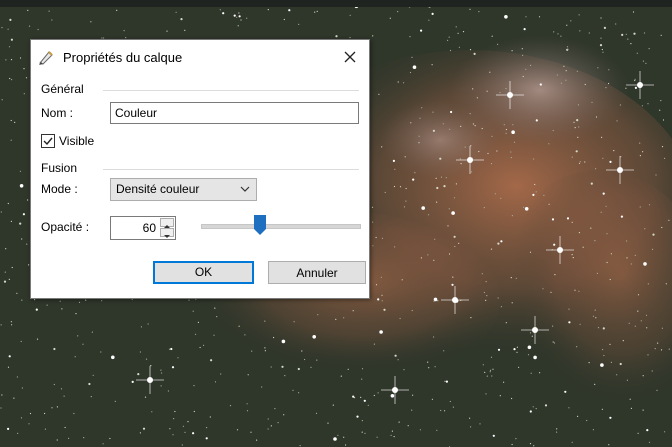  Describe the element at coordinates (200, 57) in the screenshot. I see `title-bar: Propriétés du calque` at that location.